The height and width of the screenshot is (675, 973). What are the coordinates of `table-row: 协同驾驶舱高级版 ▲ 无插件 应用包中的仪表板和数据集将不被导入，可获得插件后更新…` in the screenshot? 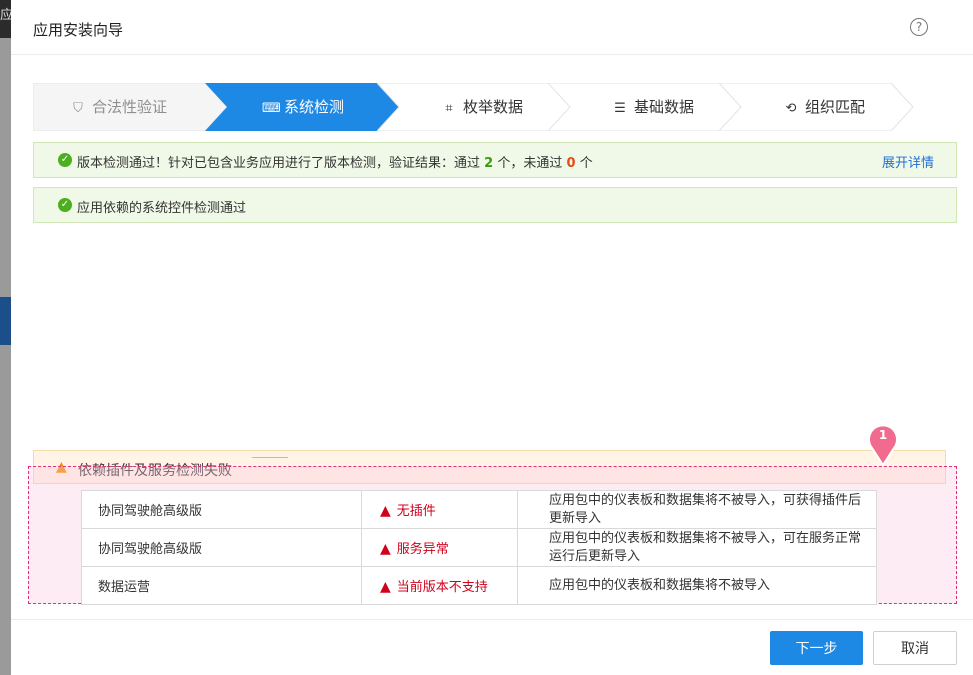 It's located at (479, 509).